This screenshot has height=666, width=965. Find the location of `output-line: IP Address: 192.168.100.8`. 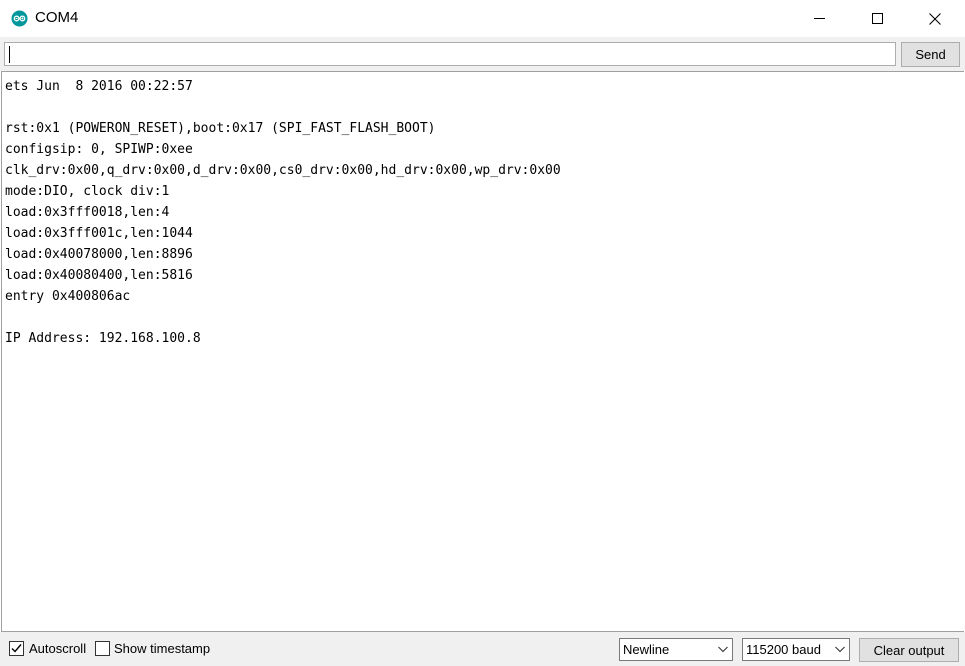

output-line: IP Address: 192.168.100.8 is located at coordinates (103, 338).